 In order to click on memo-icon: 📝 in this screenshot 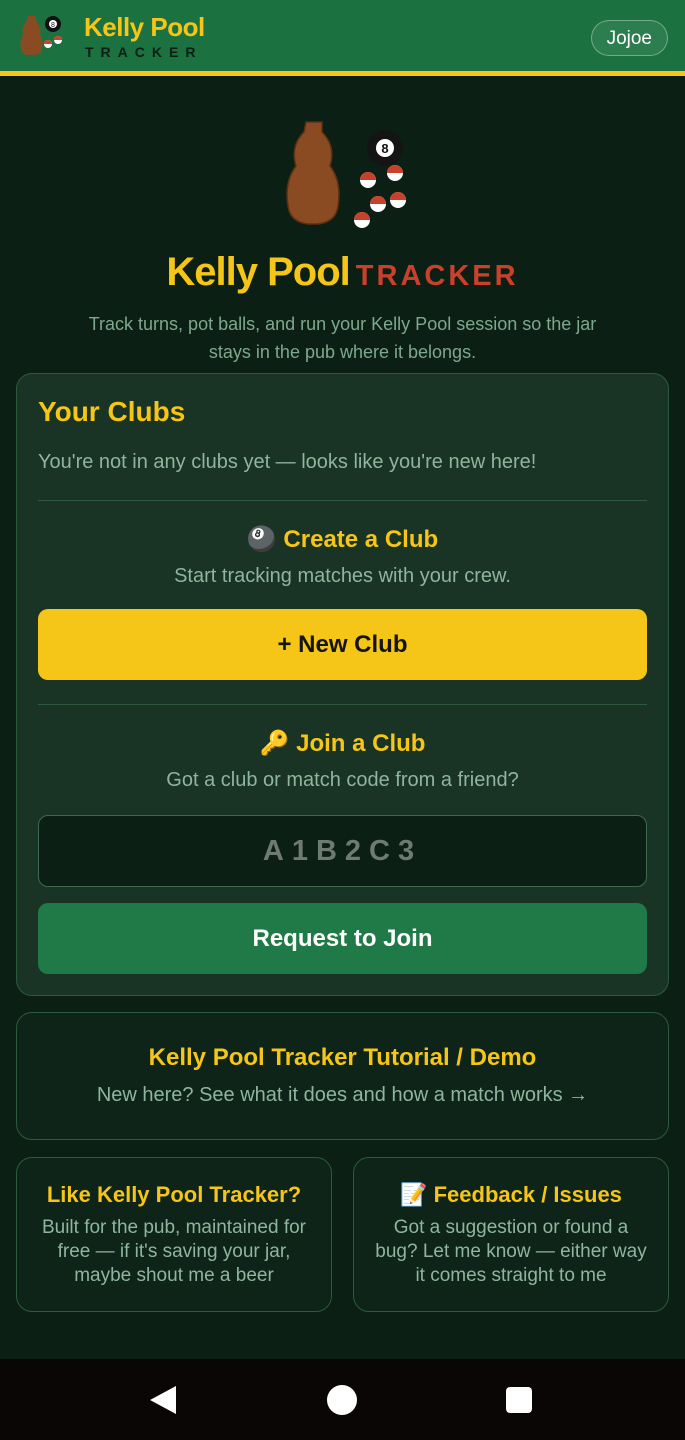, I will do `click(414, 1194)`.